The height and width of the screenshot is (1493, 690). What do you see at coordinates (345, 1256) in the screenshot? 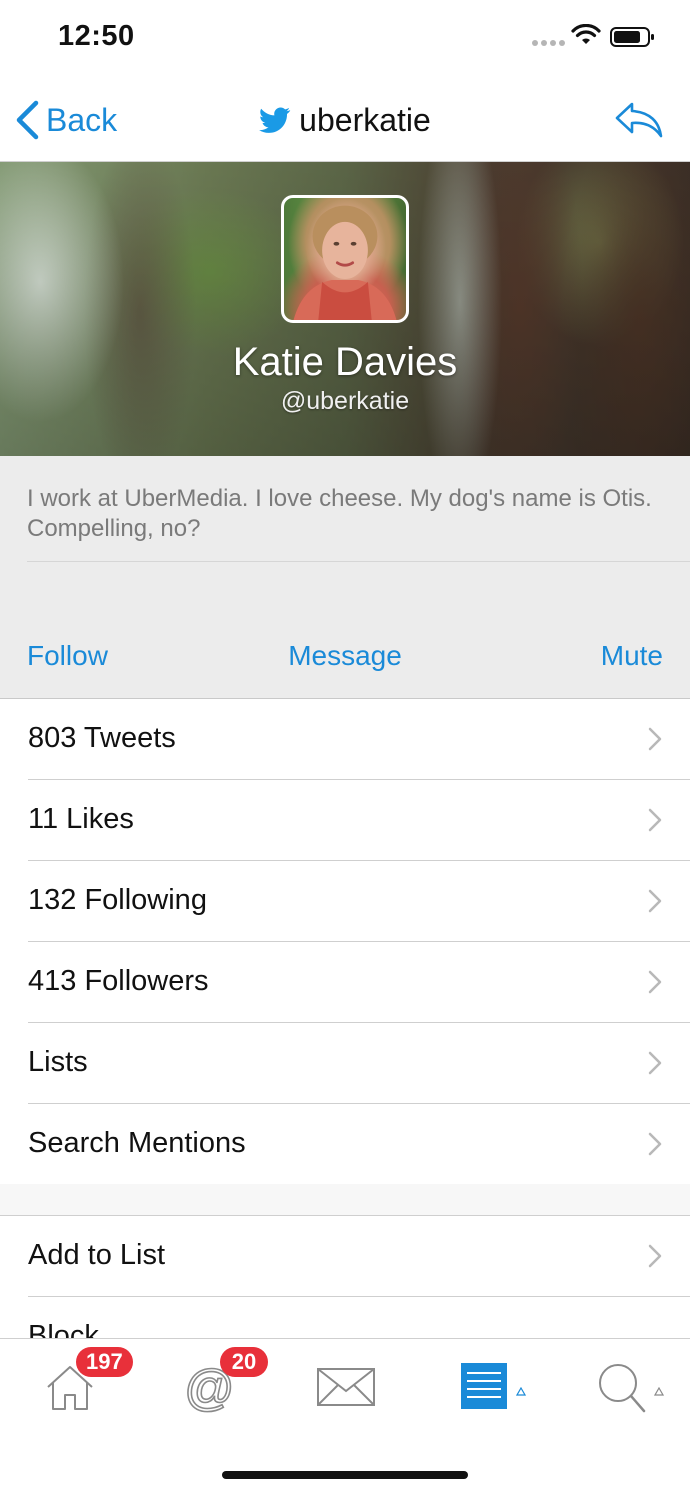
I see `list-item-add-to-list: Add to List` at bounding box center [345, 1256].